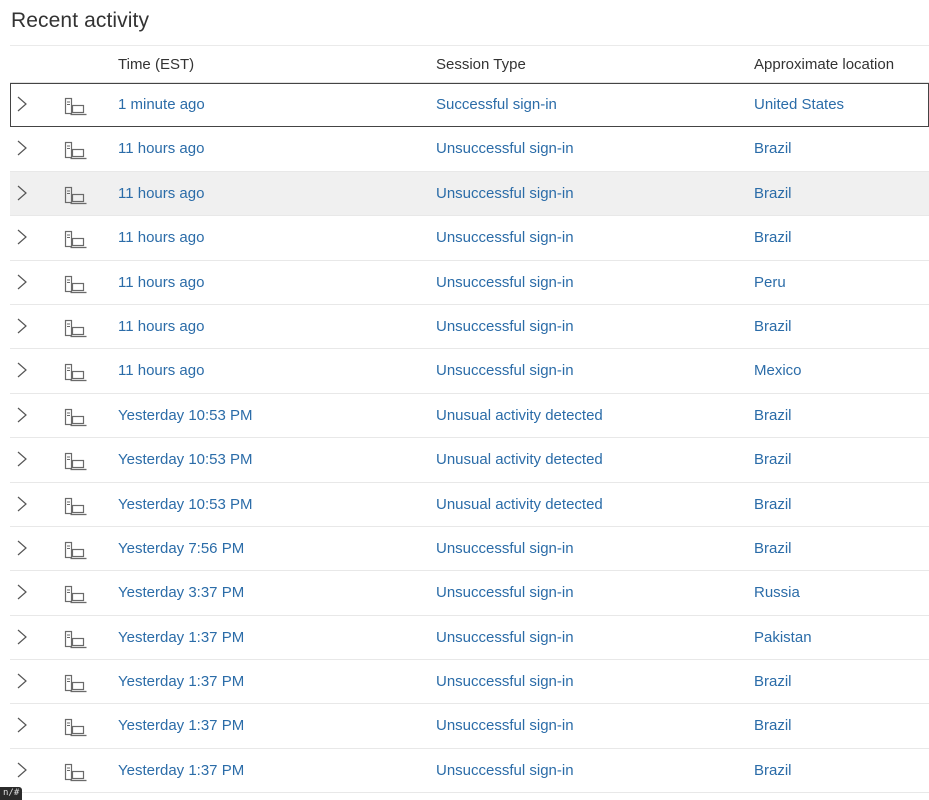 Image resolution: width=929 pixels, height=800 pixels. Describe the element at coordinates (783, 637) in the screenshot. I see `cell-location: Pakistan` at that location.